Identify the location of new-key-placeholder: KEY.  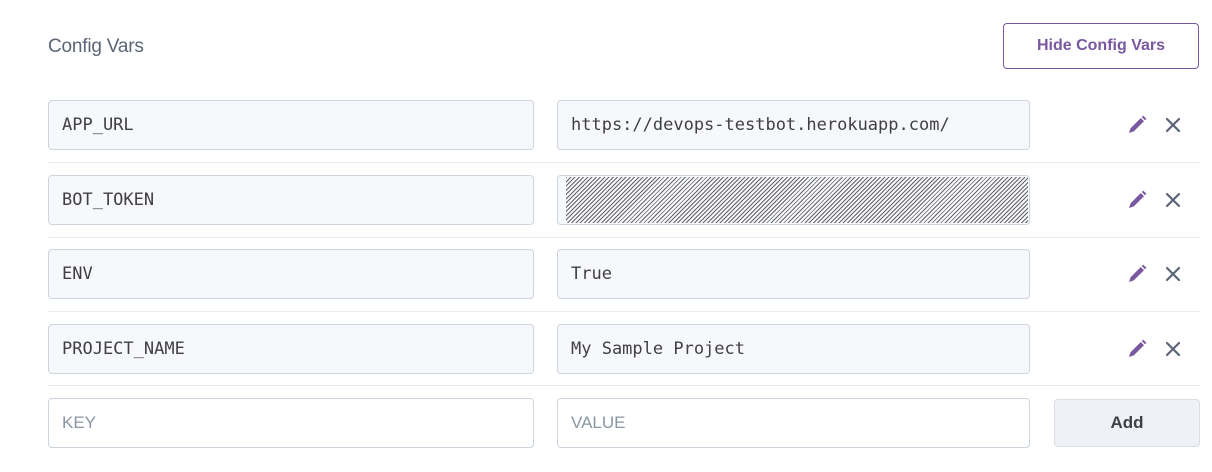
(79, 422).